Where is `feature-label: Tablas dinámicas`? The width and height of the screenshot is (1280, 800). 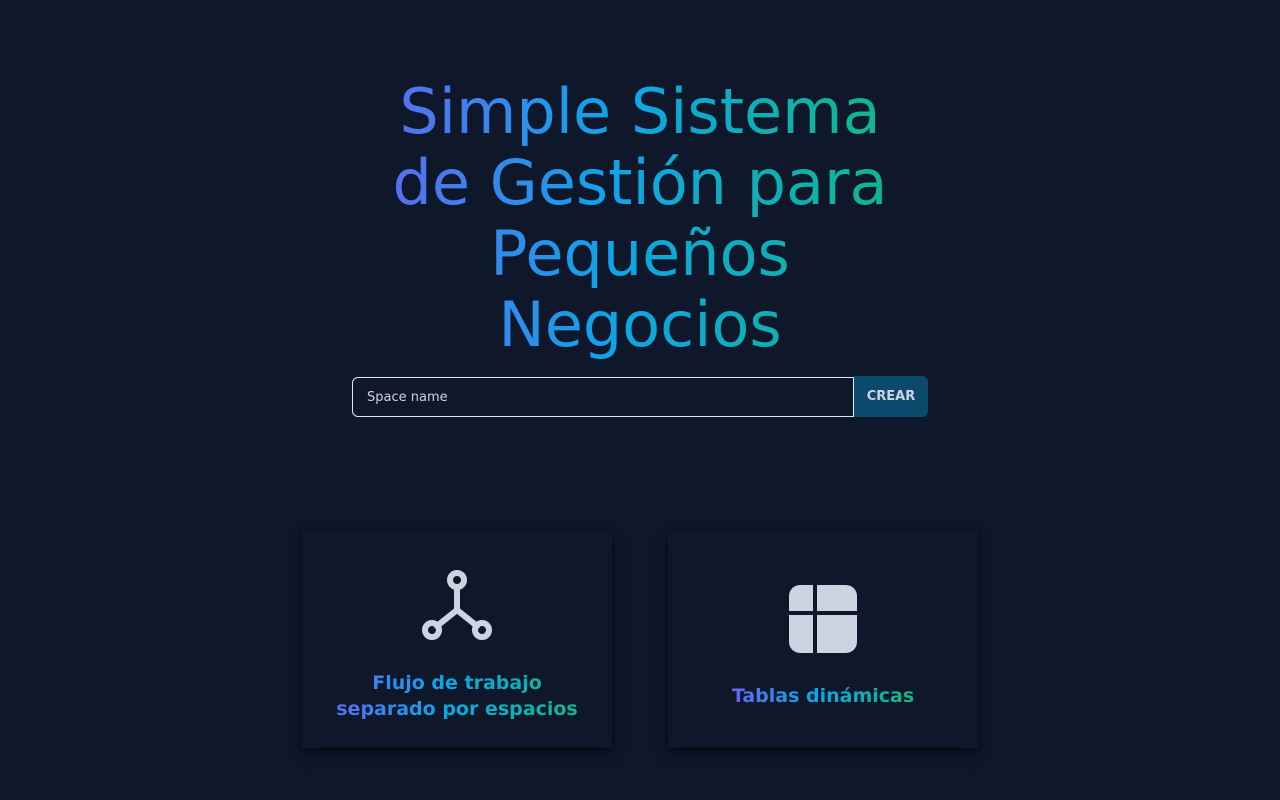
feature-label: Tablas dinámicas is located at coordinates (823, 696).